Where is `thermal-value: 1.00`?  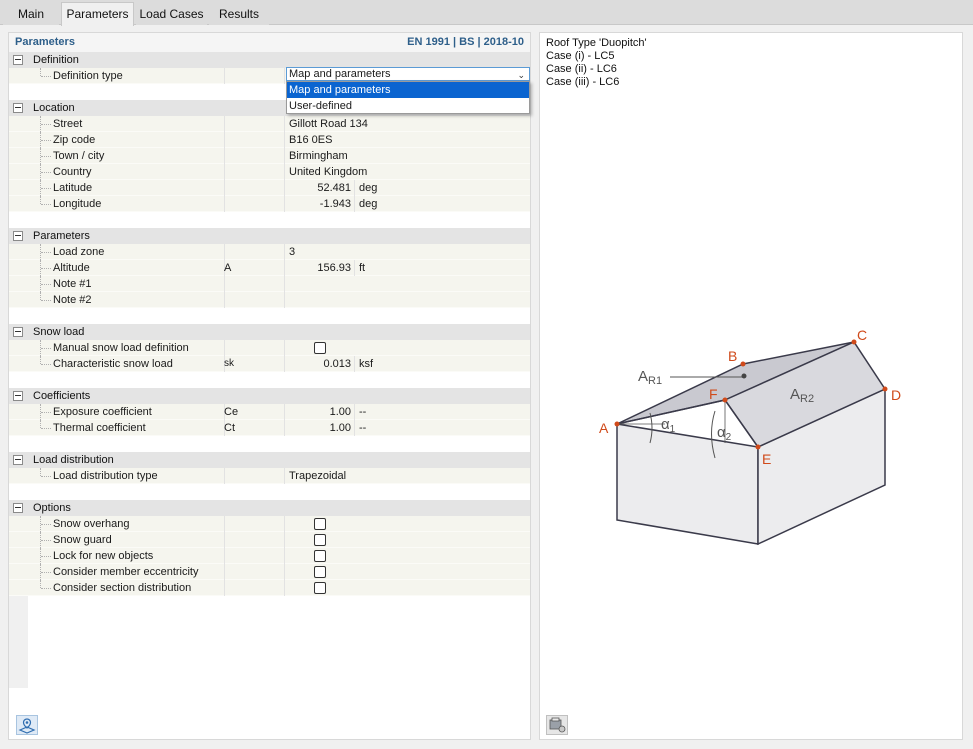
thermal-value: 1.00 is located at coordinates (318, 428).